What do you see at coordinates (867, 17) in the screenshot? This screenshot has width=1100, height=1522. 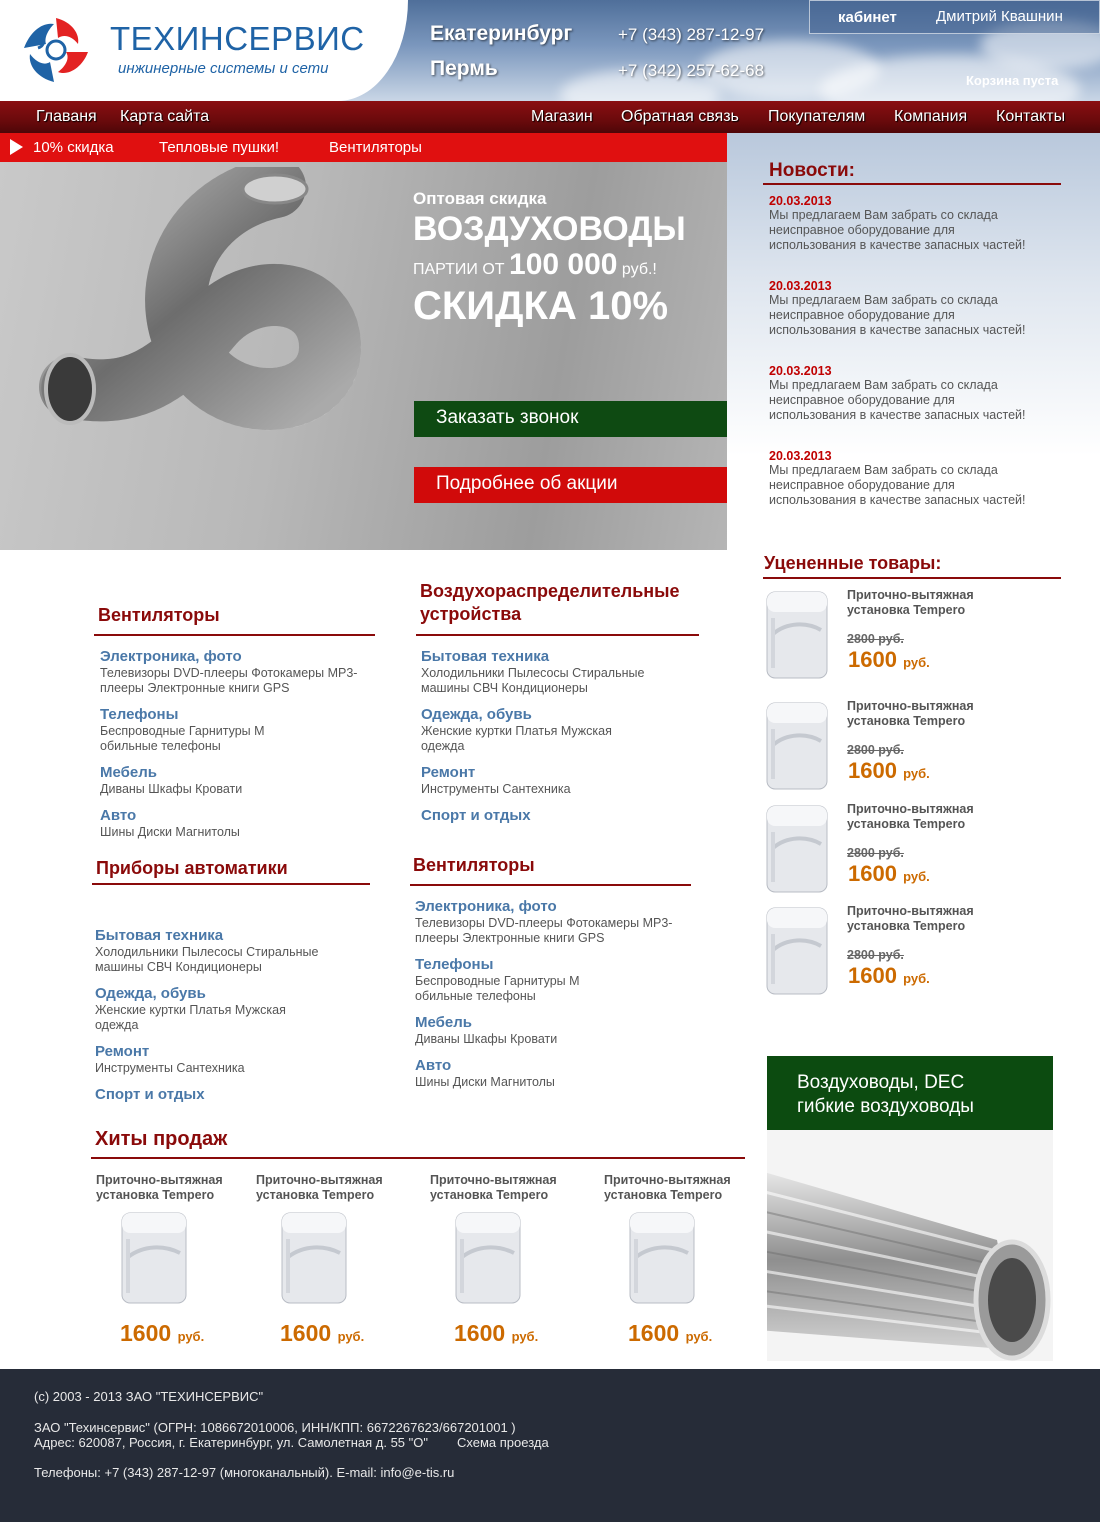 I see `account-link: кабинет` at bounding box center [867, 17].